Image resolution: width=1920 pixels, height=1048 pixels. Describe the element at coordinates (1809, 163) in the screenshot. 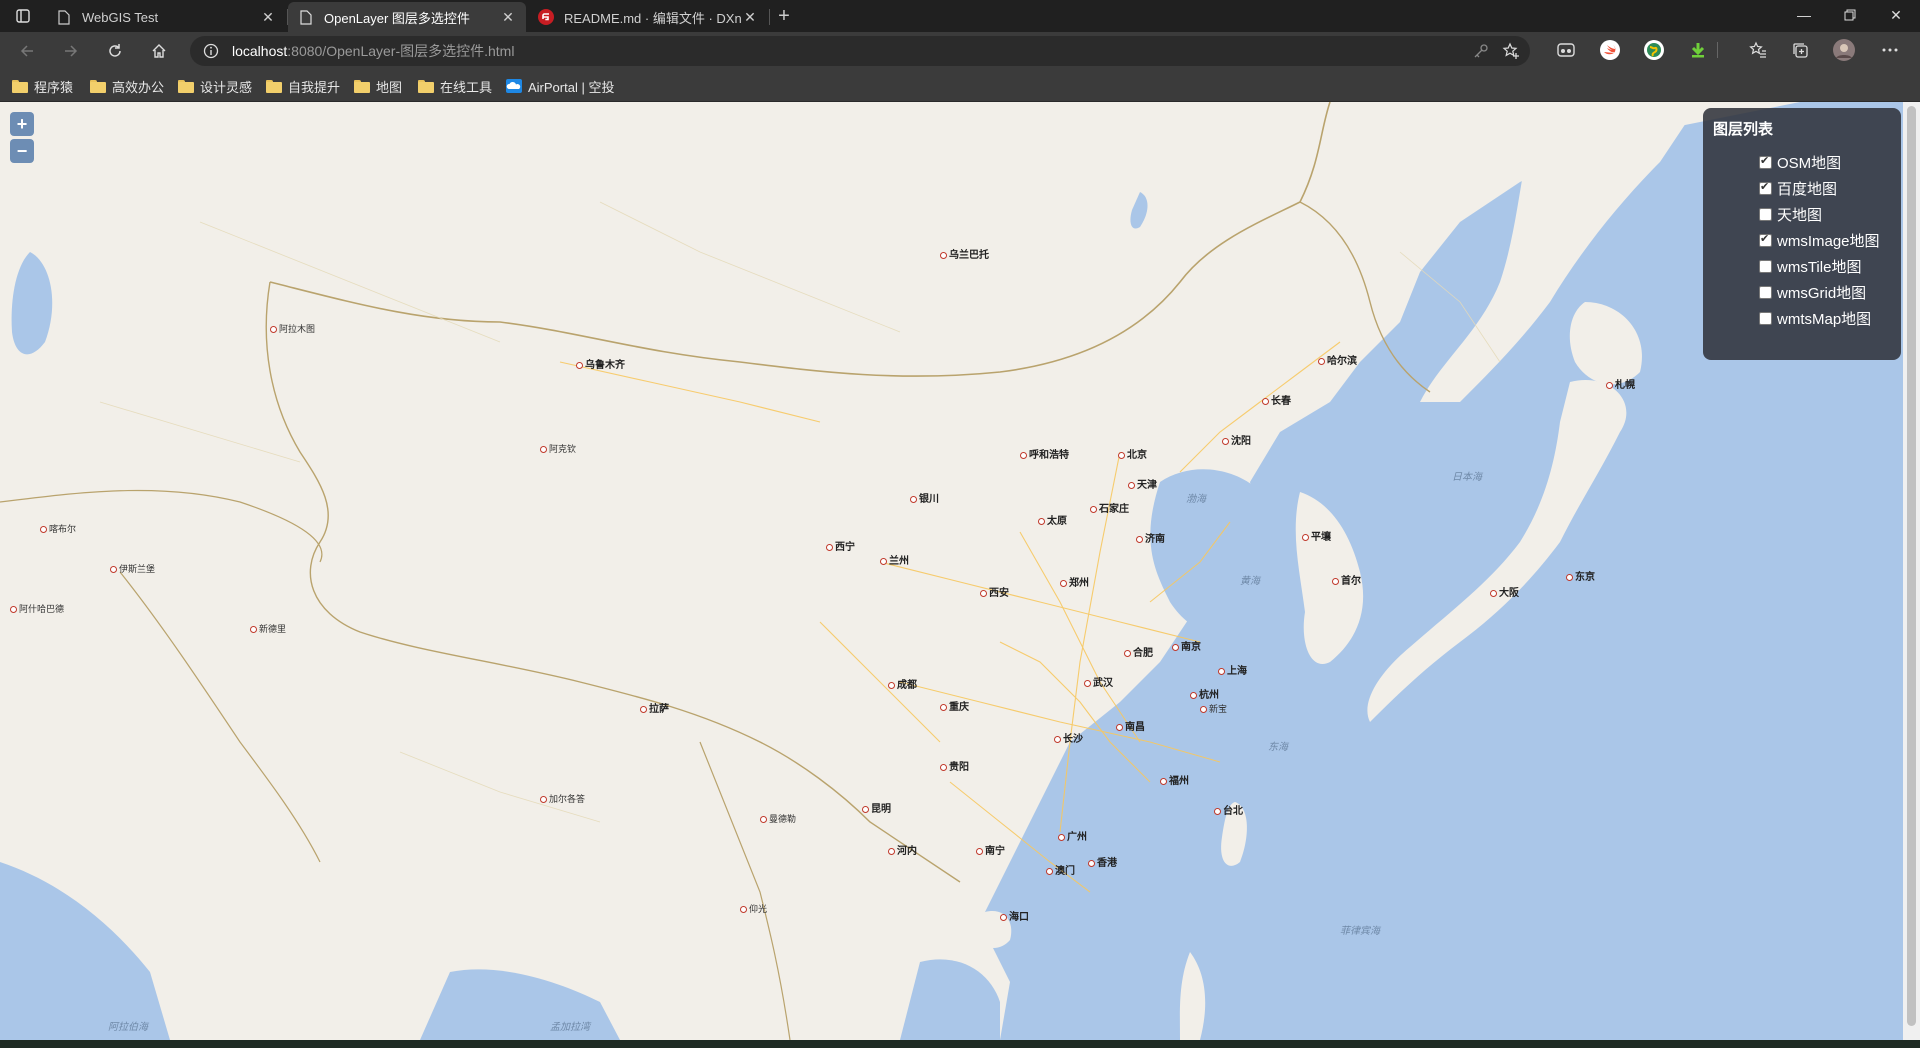

I see `layer-label: OSM地图` at that location.